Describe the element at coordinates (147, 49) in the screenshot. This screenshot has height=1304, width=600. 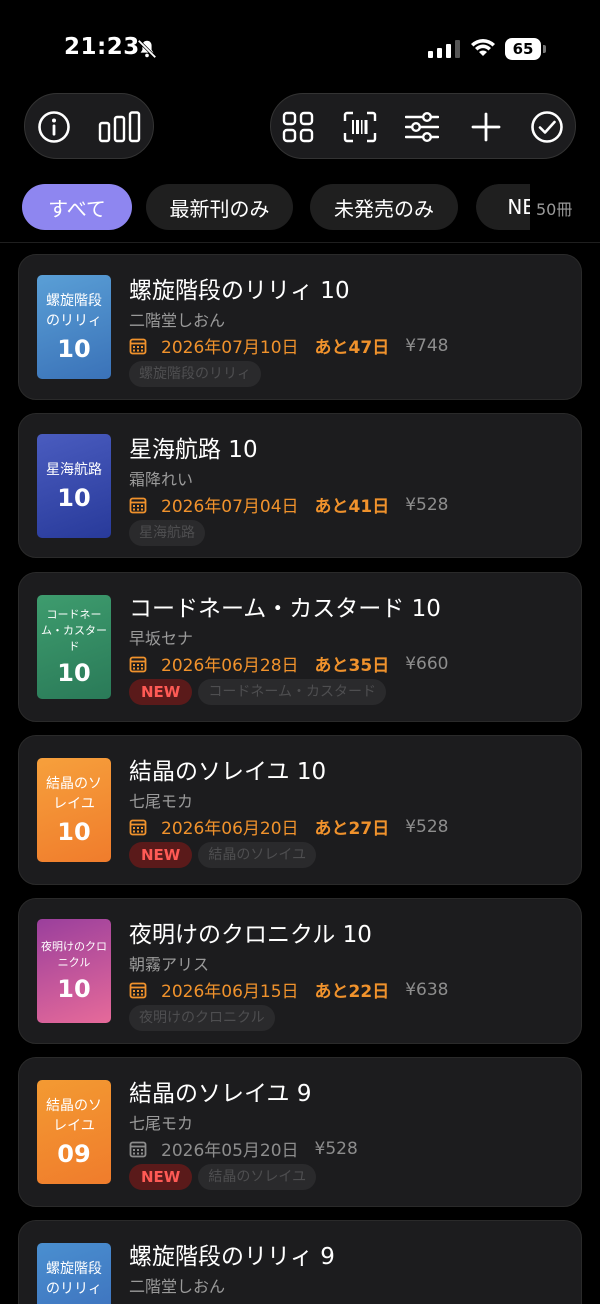
I see `bell-off-icon` at that location.